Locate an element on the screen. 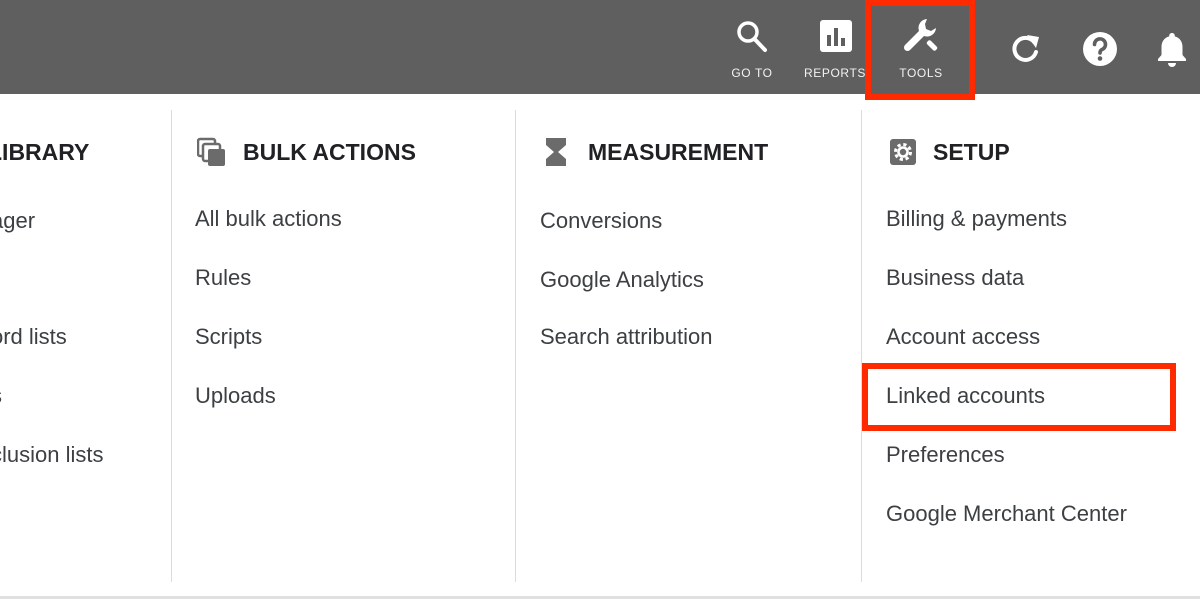 Image resolution: width=1200 pixels, height=599 pixels. bell-icon is located at coordinates (1172, 51).